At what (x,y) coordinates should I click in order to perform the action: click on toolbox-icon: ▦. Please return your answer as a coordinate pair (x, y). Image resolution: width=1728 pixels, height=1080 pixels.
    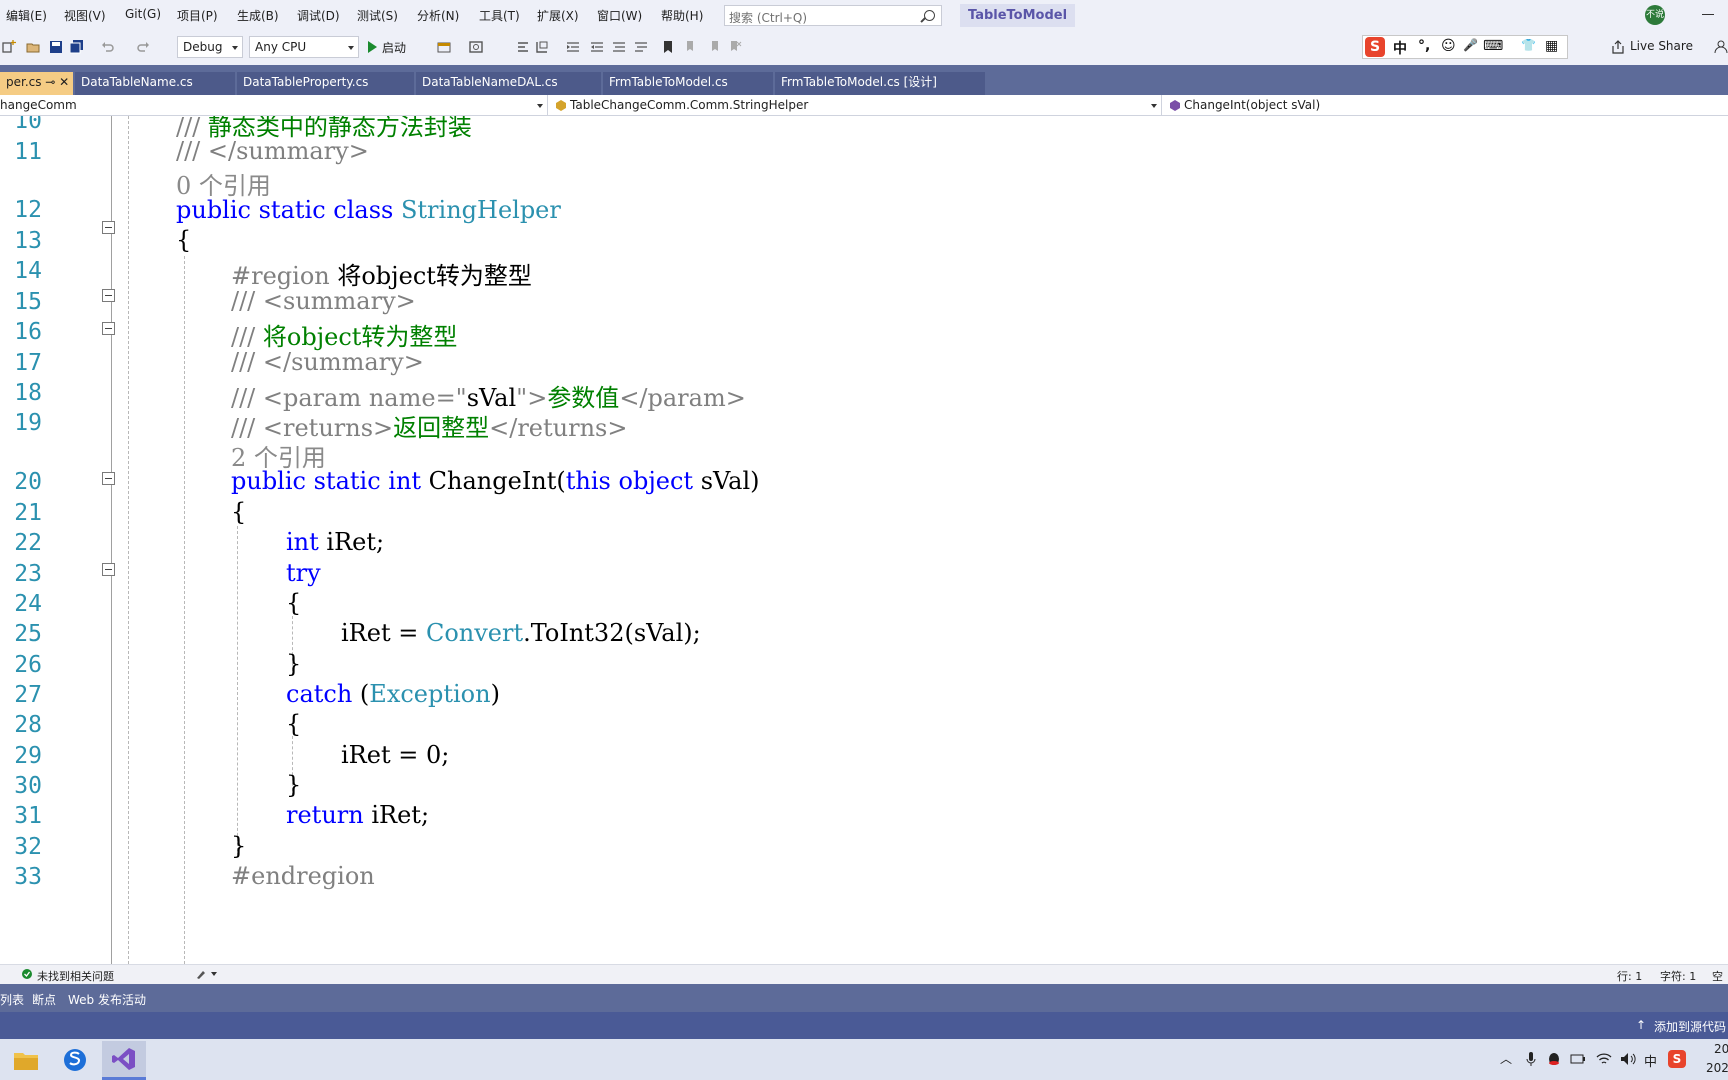
    Looking at the image, I should click on (1551, 46).